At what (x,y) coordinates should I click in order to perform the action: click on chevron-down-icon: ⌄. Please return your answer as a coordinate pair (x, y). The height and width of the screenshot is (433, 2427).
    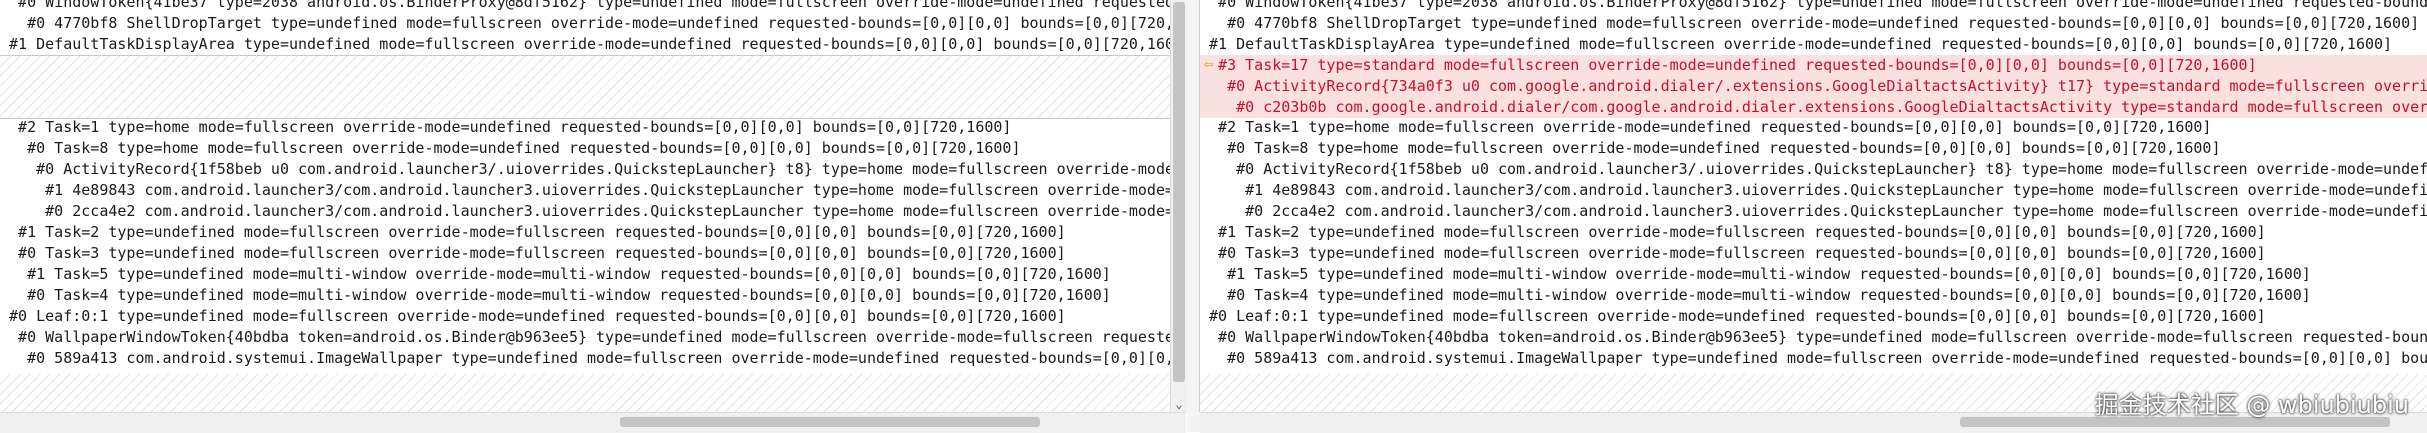
    Looking at the image, I should click on (1179, 404).